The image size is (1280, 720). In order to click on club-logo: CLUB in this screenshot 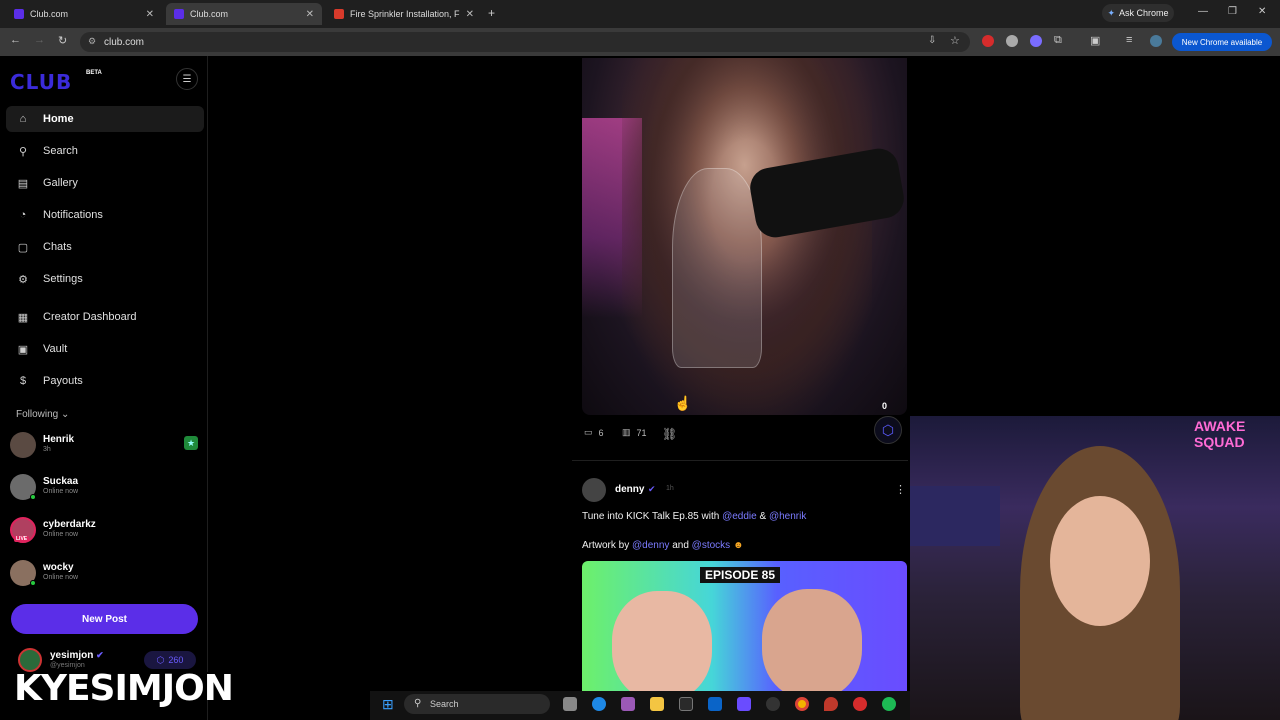, I will do `click(41, 82)`.